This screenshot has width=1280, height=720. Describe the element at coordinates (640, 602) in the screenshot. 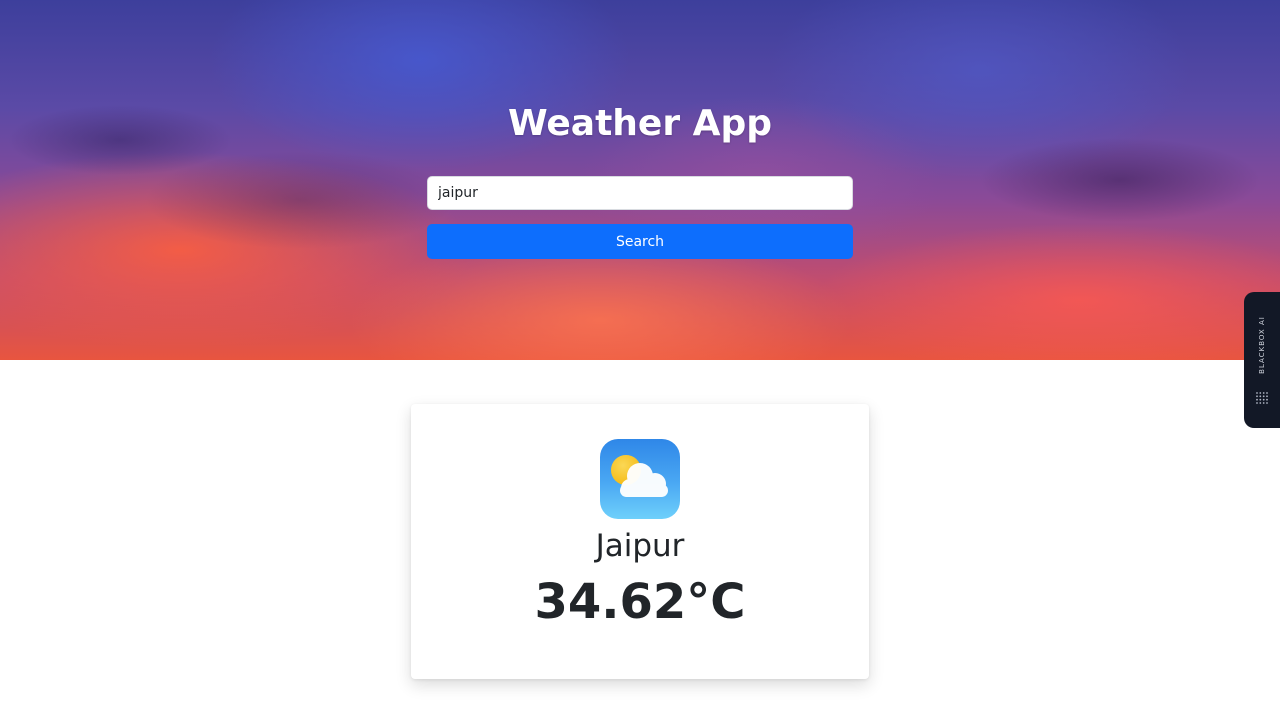

I see `temperature-value: 34.62°C` at that location.